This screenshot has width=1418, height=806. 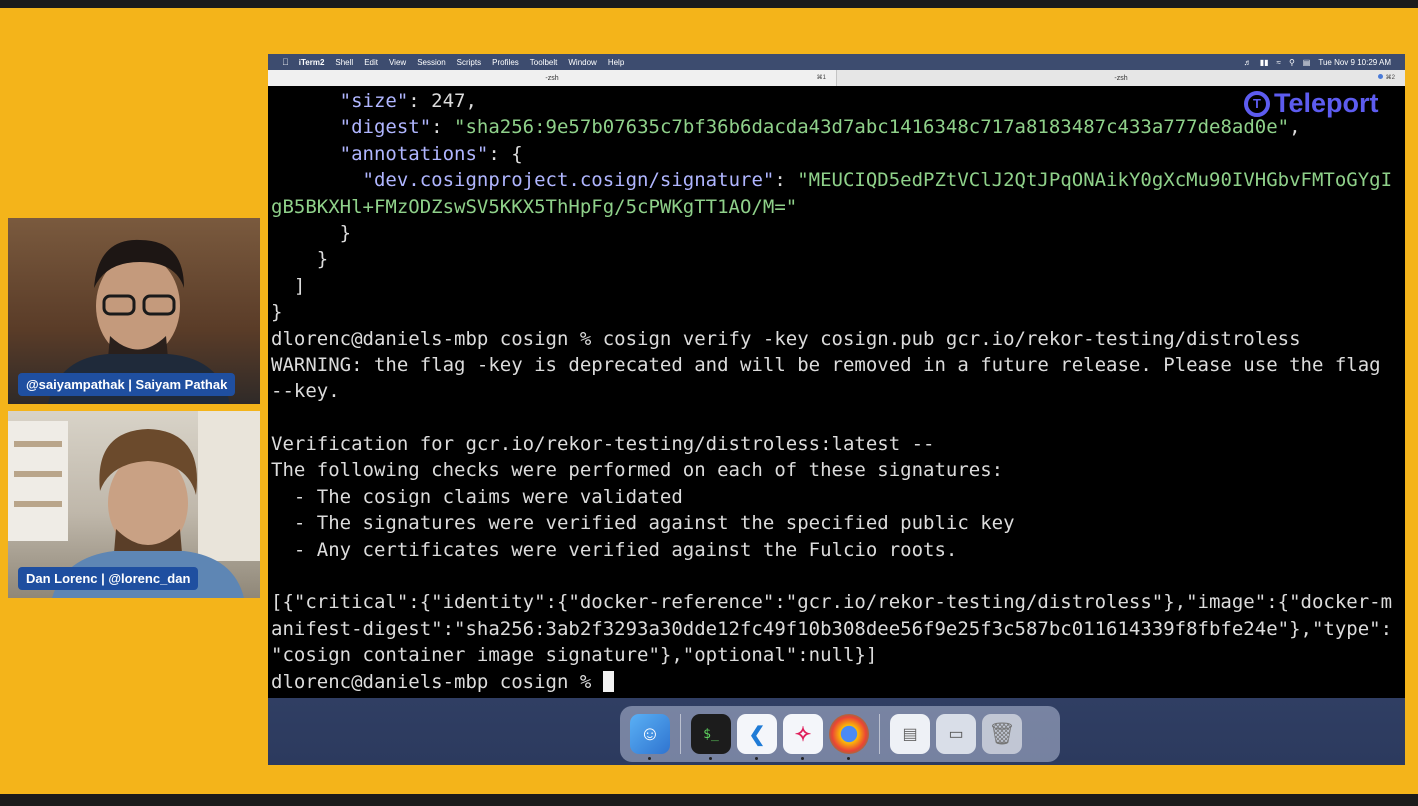 What do you see at coordinates (469, 62) in the screenshot?
I see `menu-scripts: Scripts` at bounding box center [469, 62].